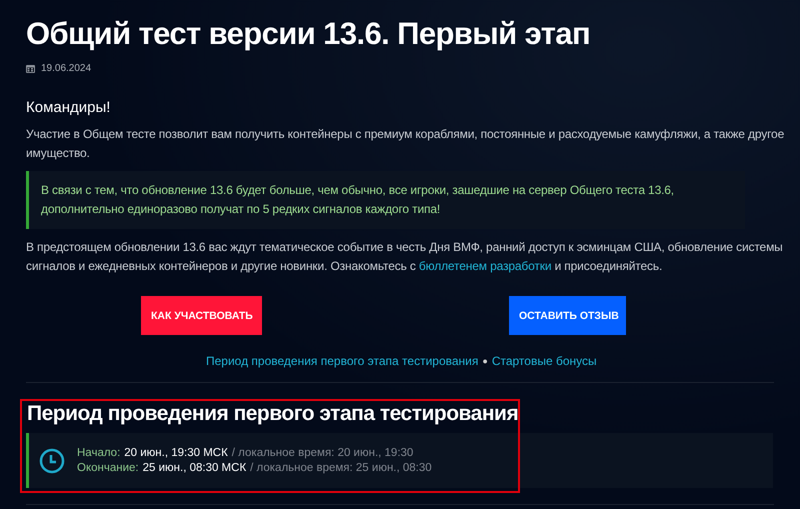 Image resolution: width=800 pixels, height=509 pixels. Describe the element at coordinates (342, 361) in the screenshot. I see `anchor-link: Период проведения первого этапа тестирования` at that location.